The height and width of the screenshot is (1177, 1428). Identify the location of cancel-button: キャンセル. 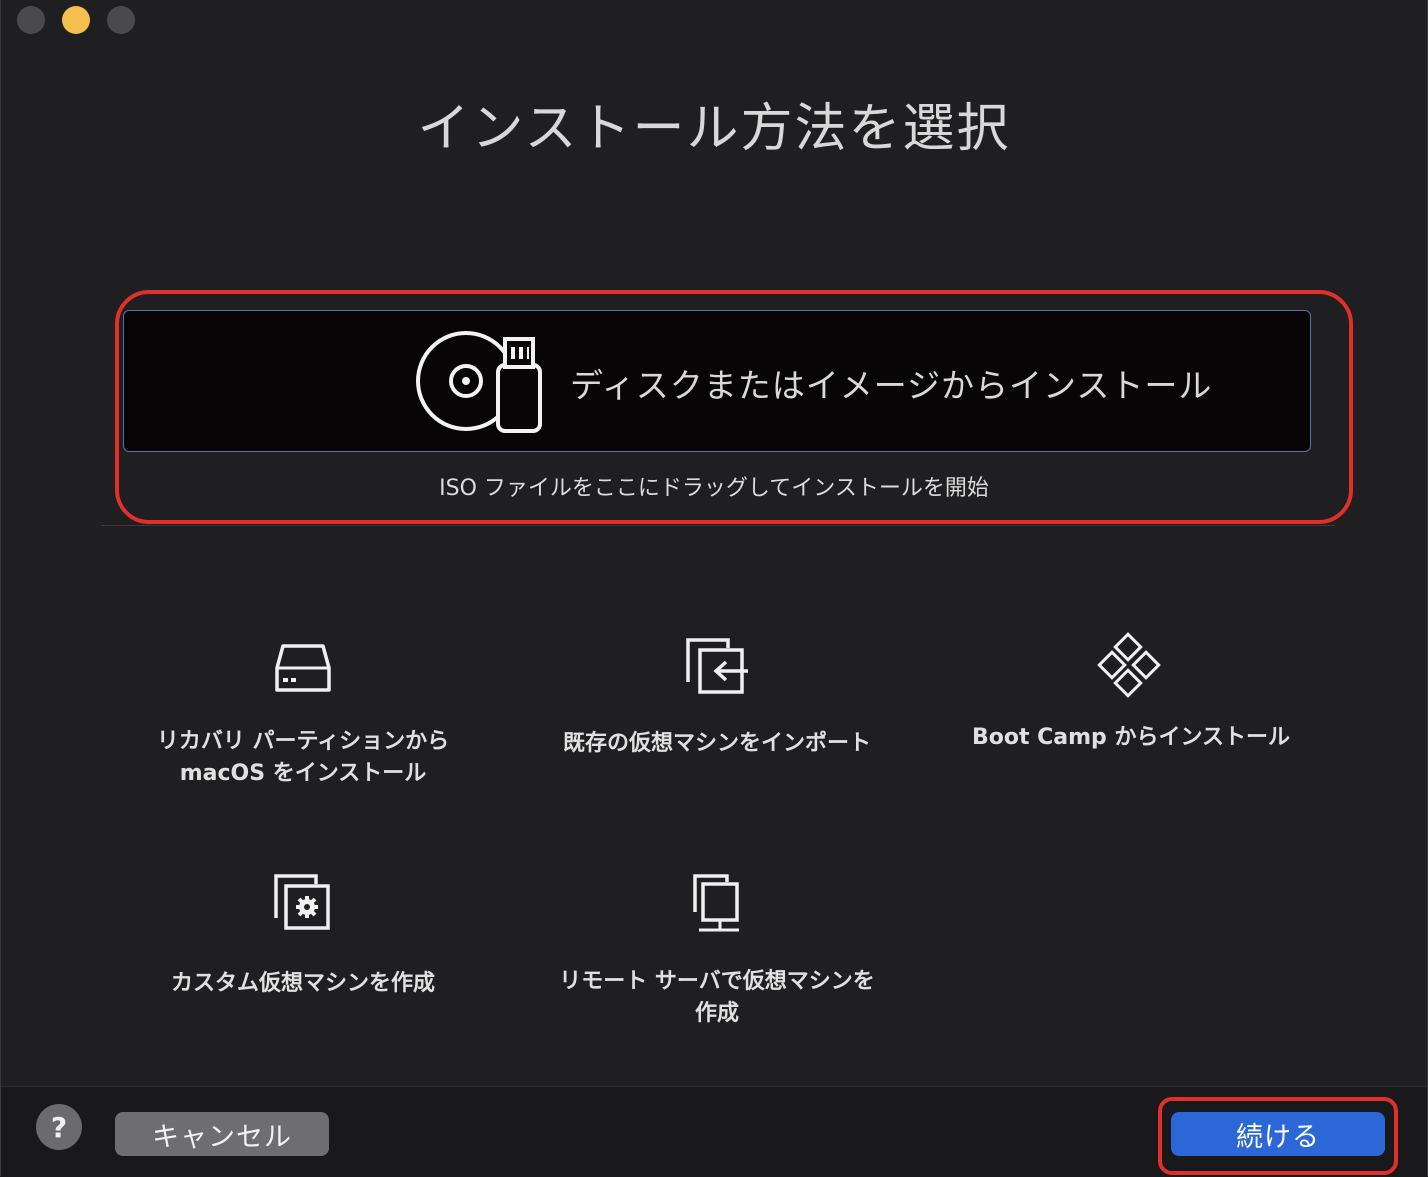
(222, 1134).